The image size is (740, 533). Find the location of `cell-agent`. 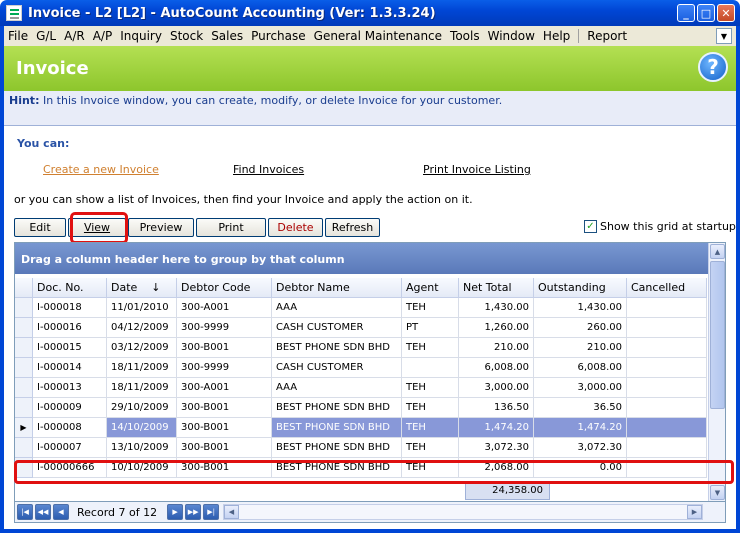

cell-agent is located at coordinates (430, 368).